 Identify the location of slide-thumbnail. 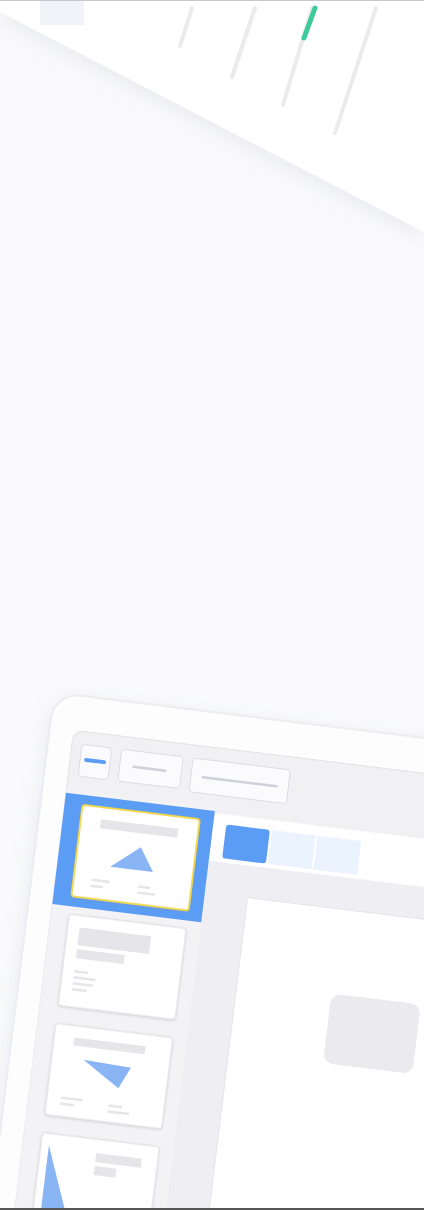
(135, 857).